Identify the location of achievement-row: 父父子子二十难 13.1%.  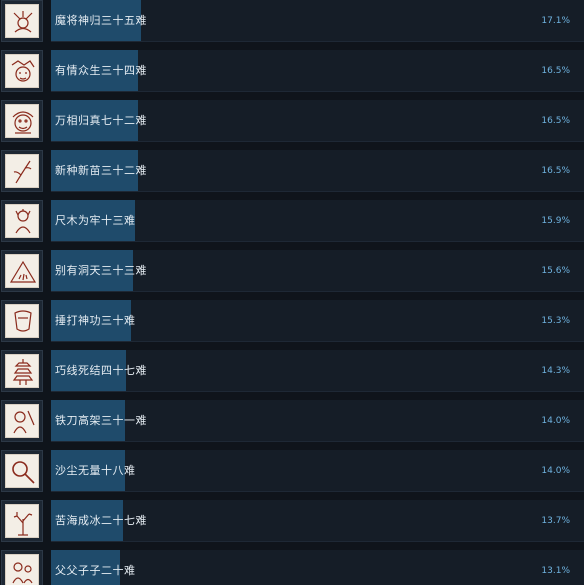
(292, 567).